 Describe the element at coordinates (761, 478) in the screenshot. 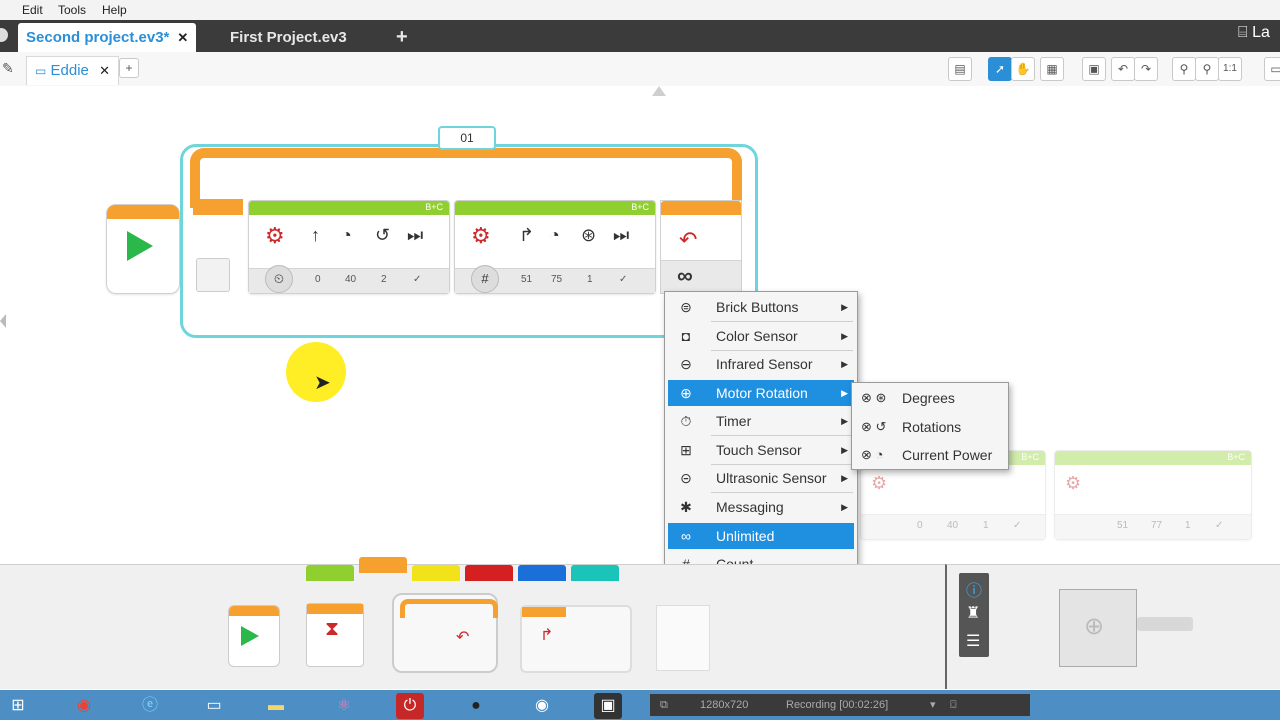

I see `menu-item-ultrasonic-sensor: ⊝ Ultrasonic Sensor ▶` at that location.